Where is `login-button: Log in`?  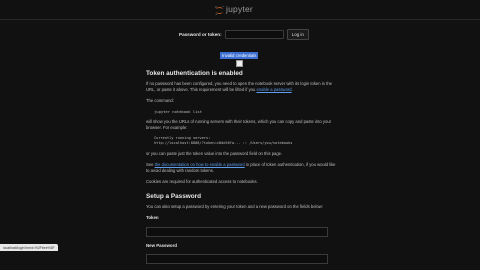
login-button: Log in is located at coordinates (297, 34).